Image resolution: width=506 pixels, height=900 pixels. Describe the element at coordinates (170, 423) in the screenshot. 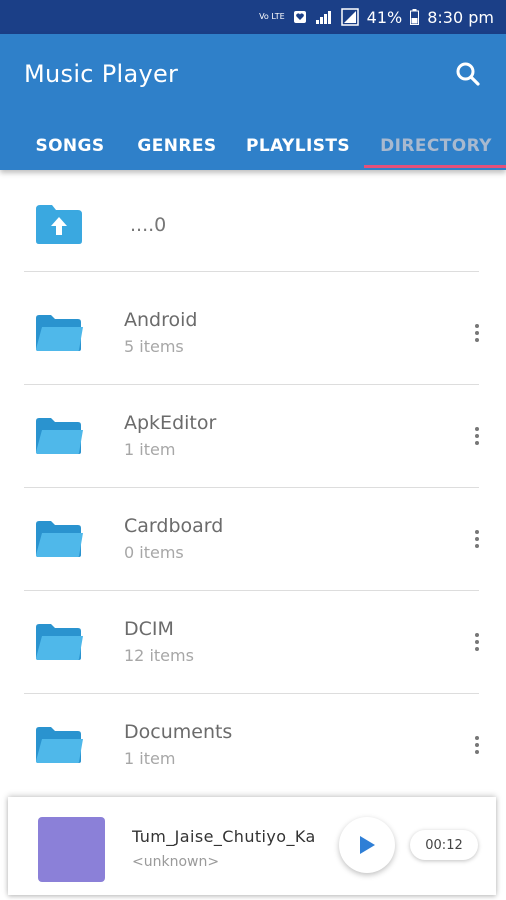

I see `folder-name: ApkEditor` at that location.